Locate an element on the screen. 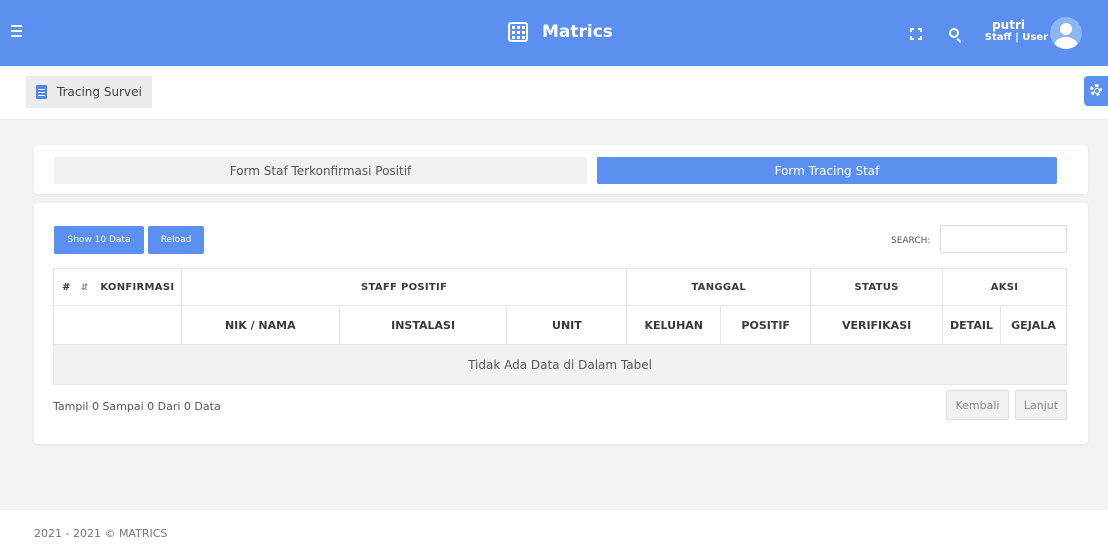  show-entries-button: Show 10 Data is located at coordinates (99, 240).